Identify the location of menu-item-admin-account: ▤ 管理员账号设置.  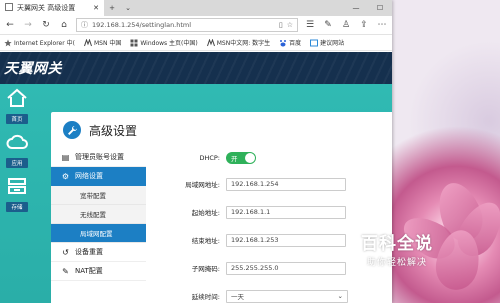
(98, 157).